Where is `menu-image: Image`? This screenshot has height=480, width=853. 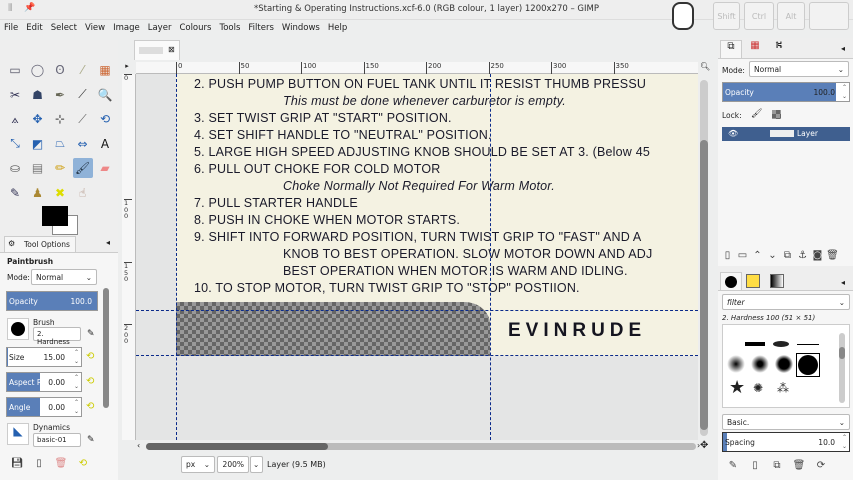
menu-image: Image is located at coordinates (126, 28).